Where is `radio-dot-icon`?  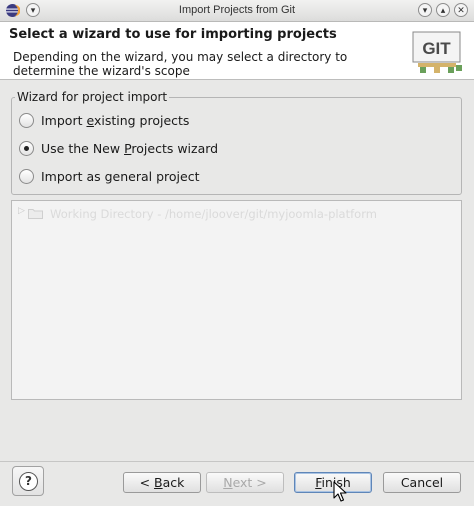
radio-dot-icon is located at coordinates (26, 148).